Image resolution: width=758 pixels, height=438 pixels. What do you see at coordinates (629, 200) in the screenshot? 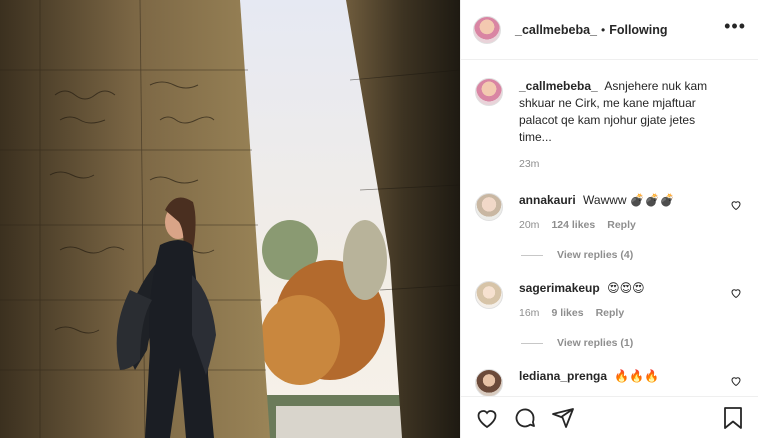
I see `comment-text: Wawww 💣💣💣` at bounding box center [629, 200].